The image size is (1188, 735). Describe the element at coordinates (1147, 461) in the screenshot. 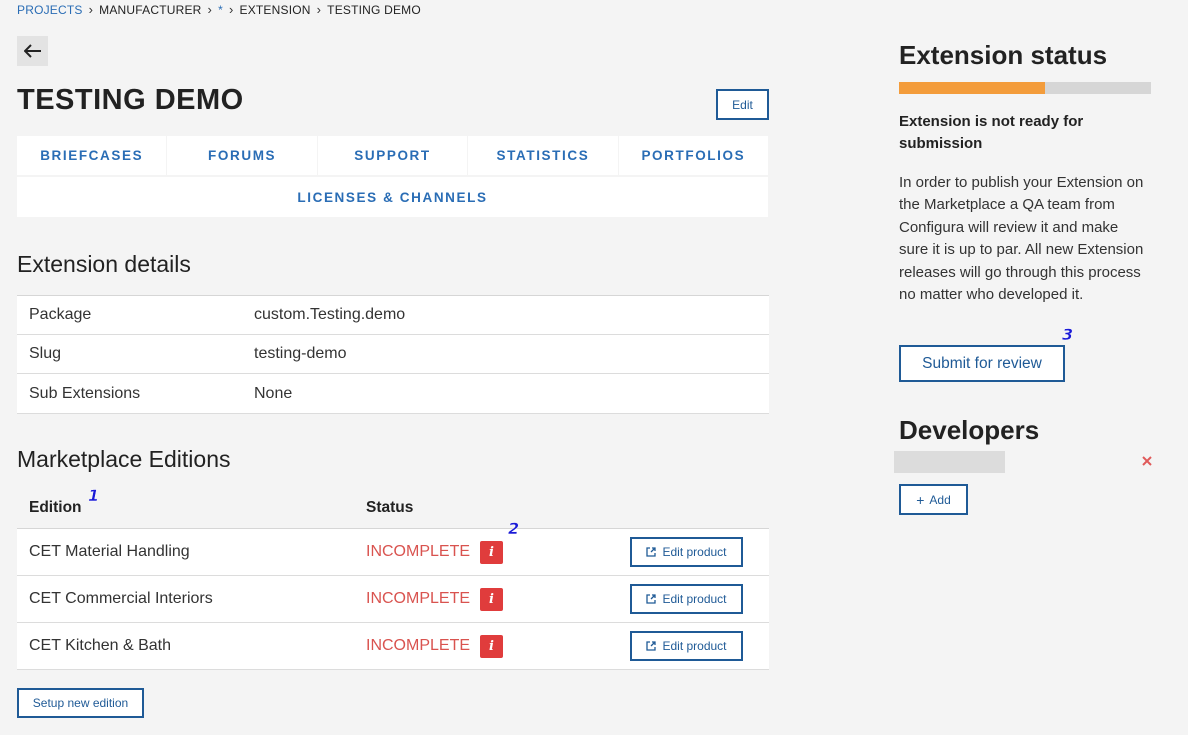

I see `close-icon` at that location.